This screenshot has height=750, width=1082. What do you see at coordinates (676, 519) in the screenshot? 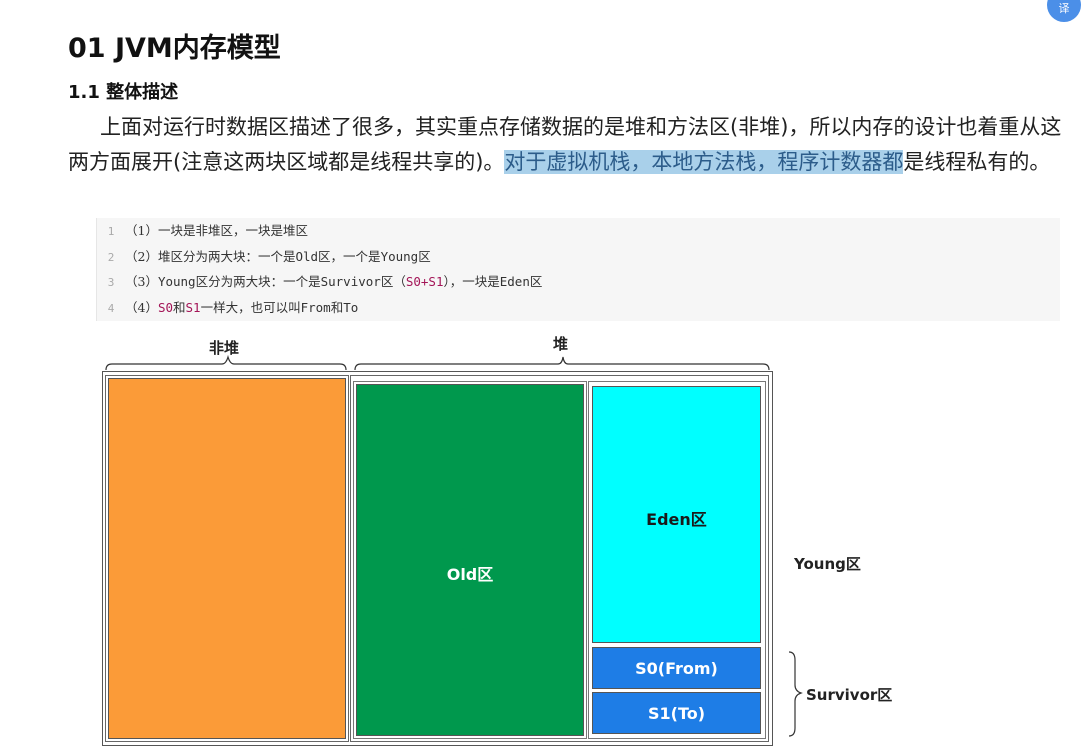
I see `eden-label: Eden区` at bounding box center [676, 519].